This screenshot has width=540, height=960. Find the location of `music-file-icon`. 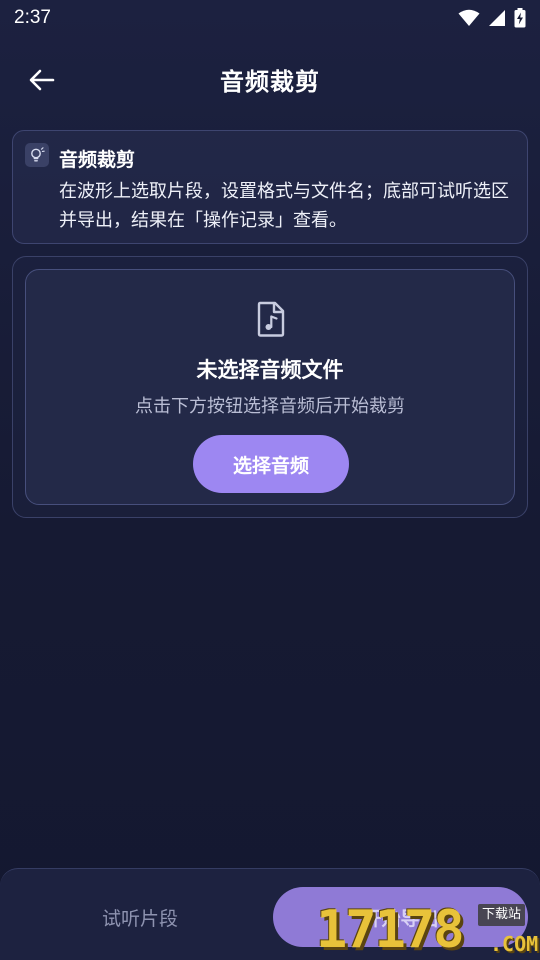

music-file-icon is located at coordinates (271, 319).